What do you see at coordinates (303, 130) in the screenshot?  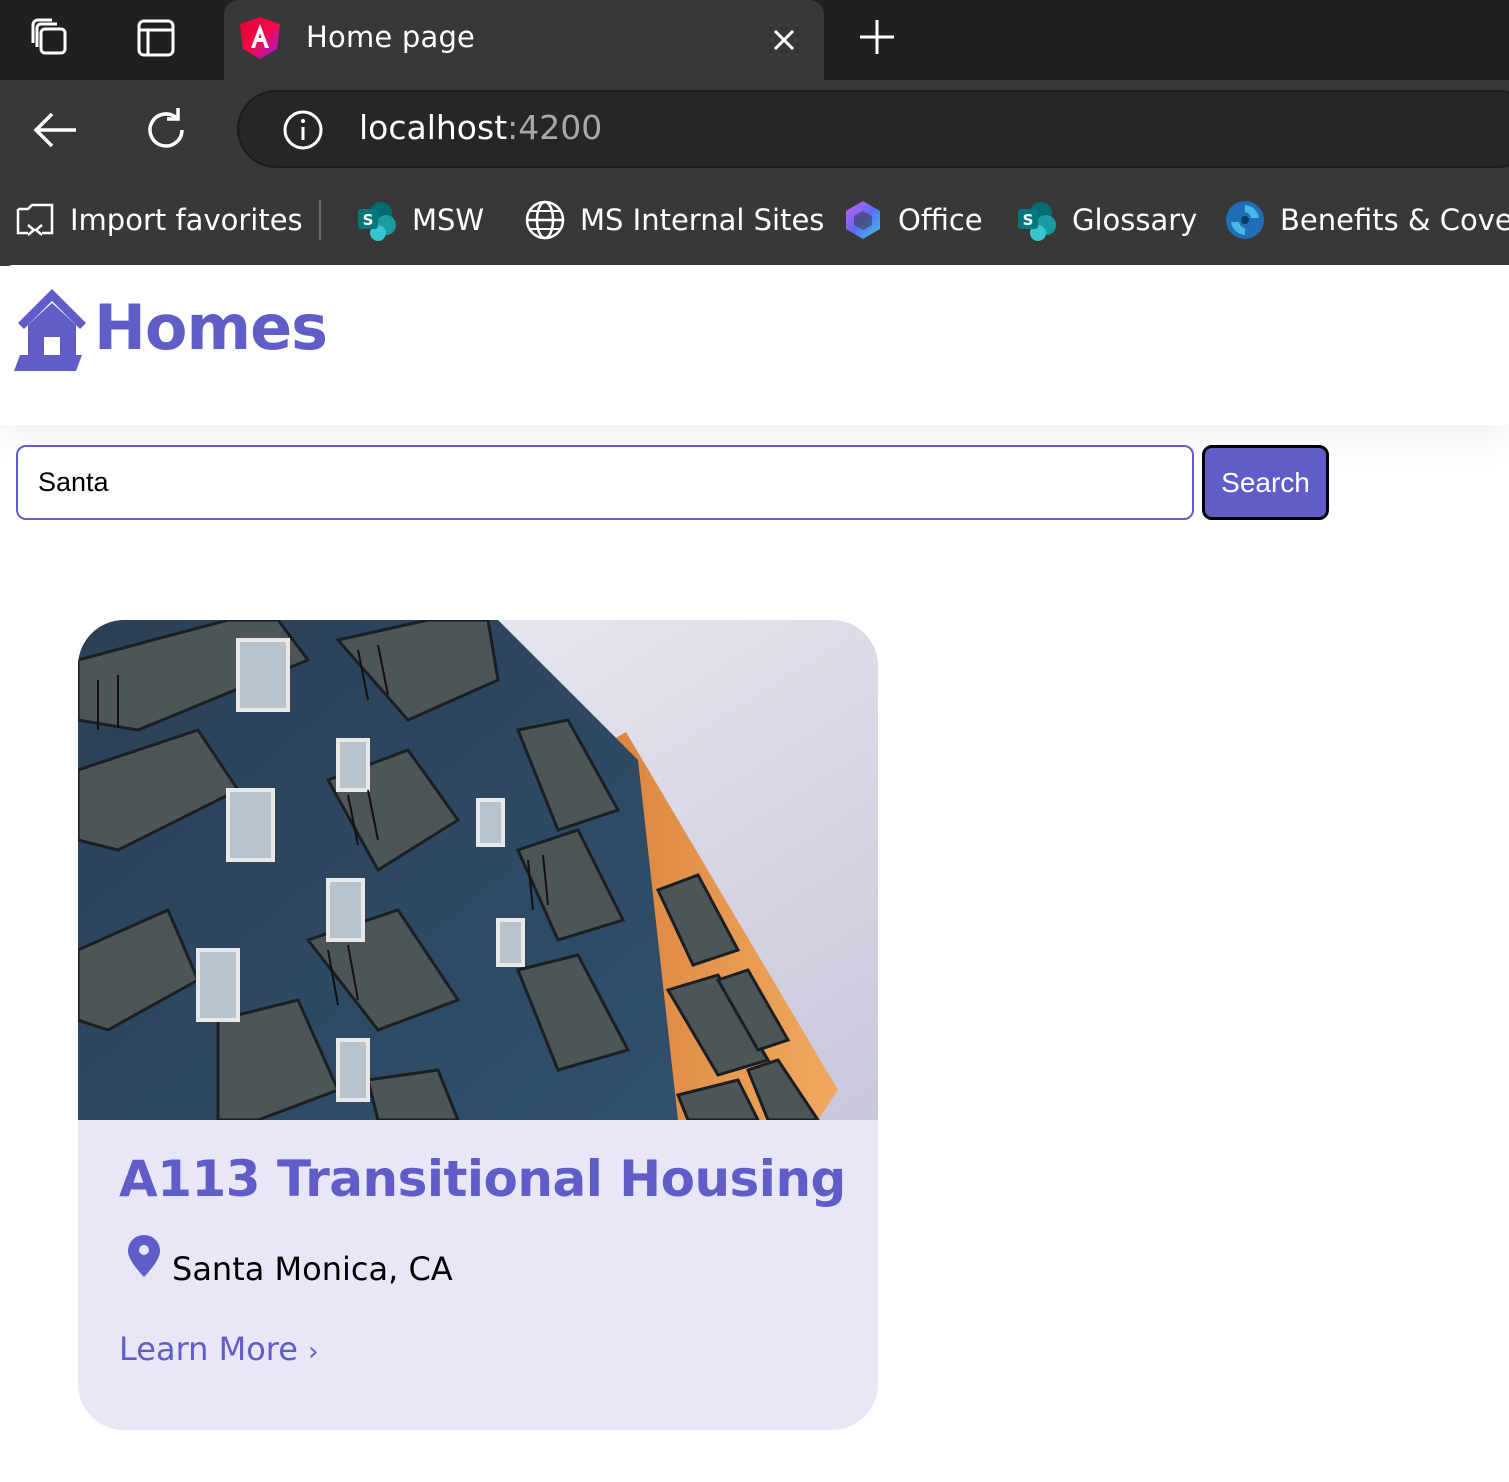 I see `site-info-icon` at bounding box center [303, 130].